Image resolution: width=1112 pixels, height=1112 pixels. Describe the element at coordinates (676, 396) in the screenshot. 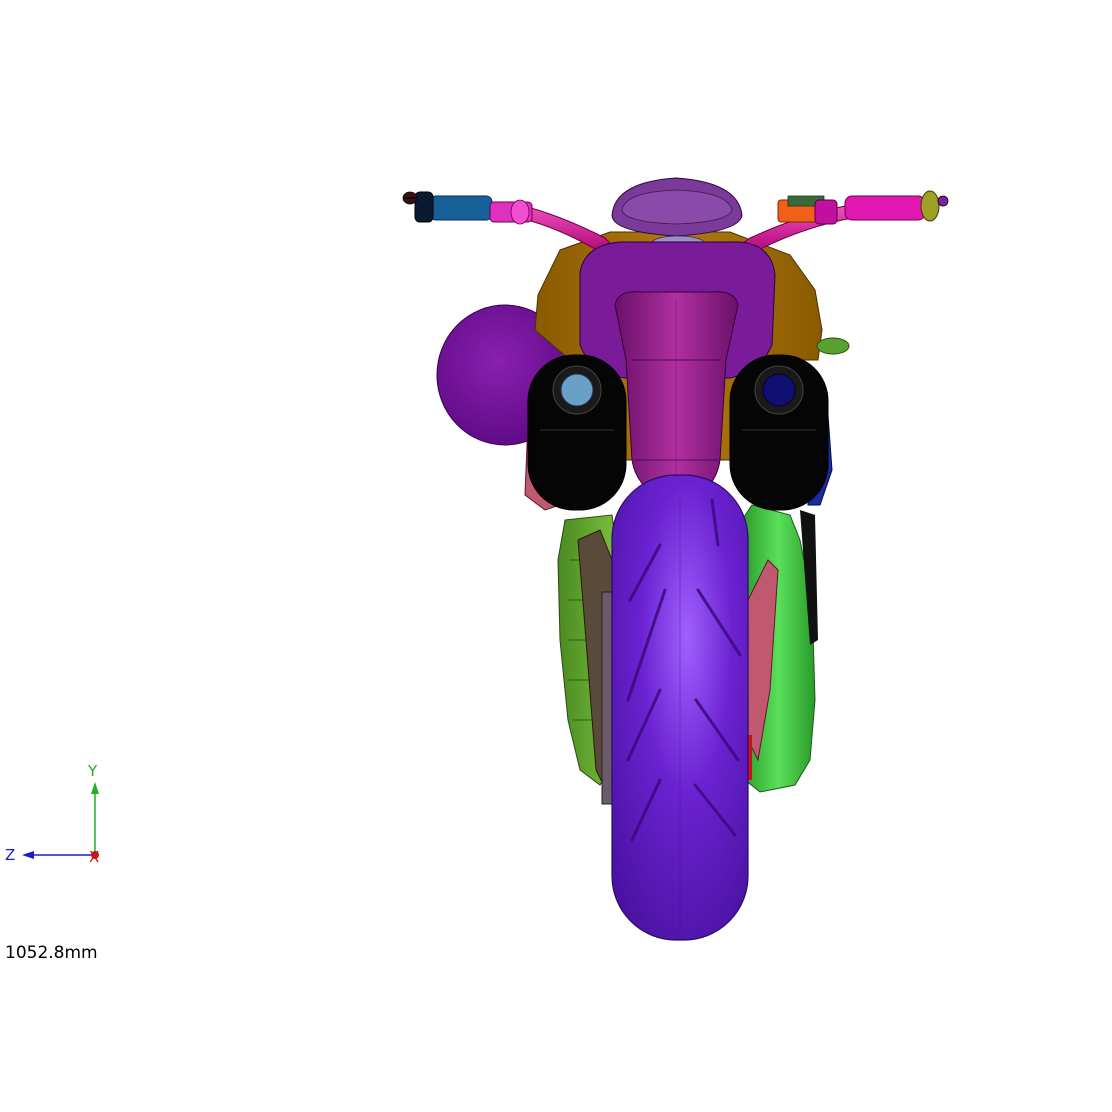

I see `front-fender` at that location.